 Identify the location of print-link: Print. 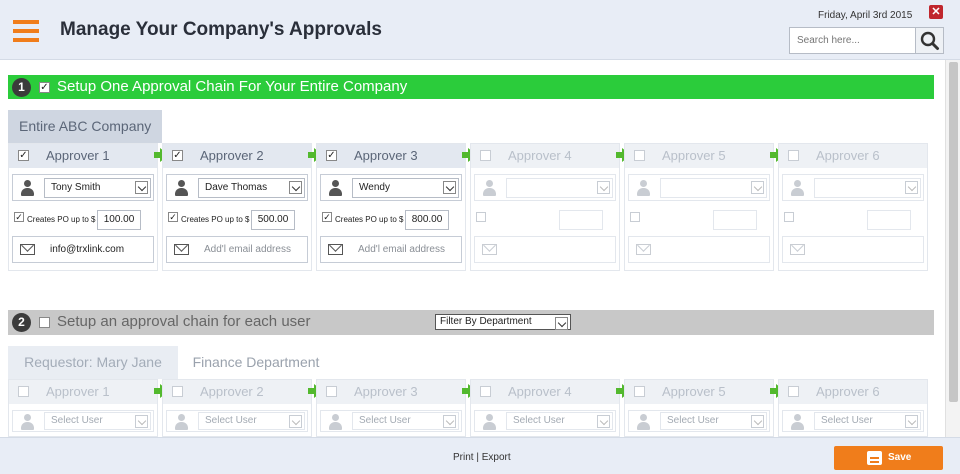
(463, 457).